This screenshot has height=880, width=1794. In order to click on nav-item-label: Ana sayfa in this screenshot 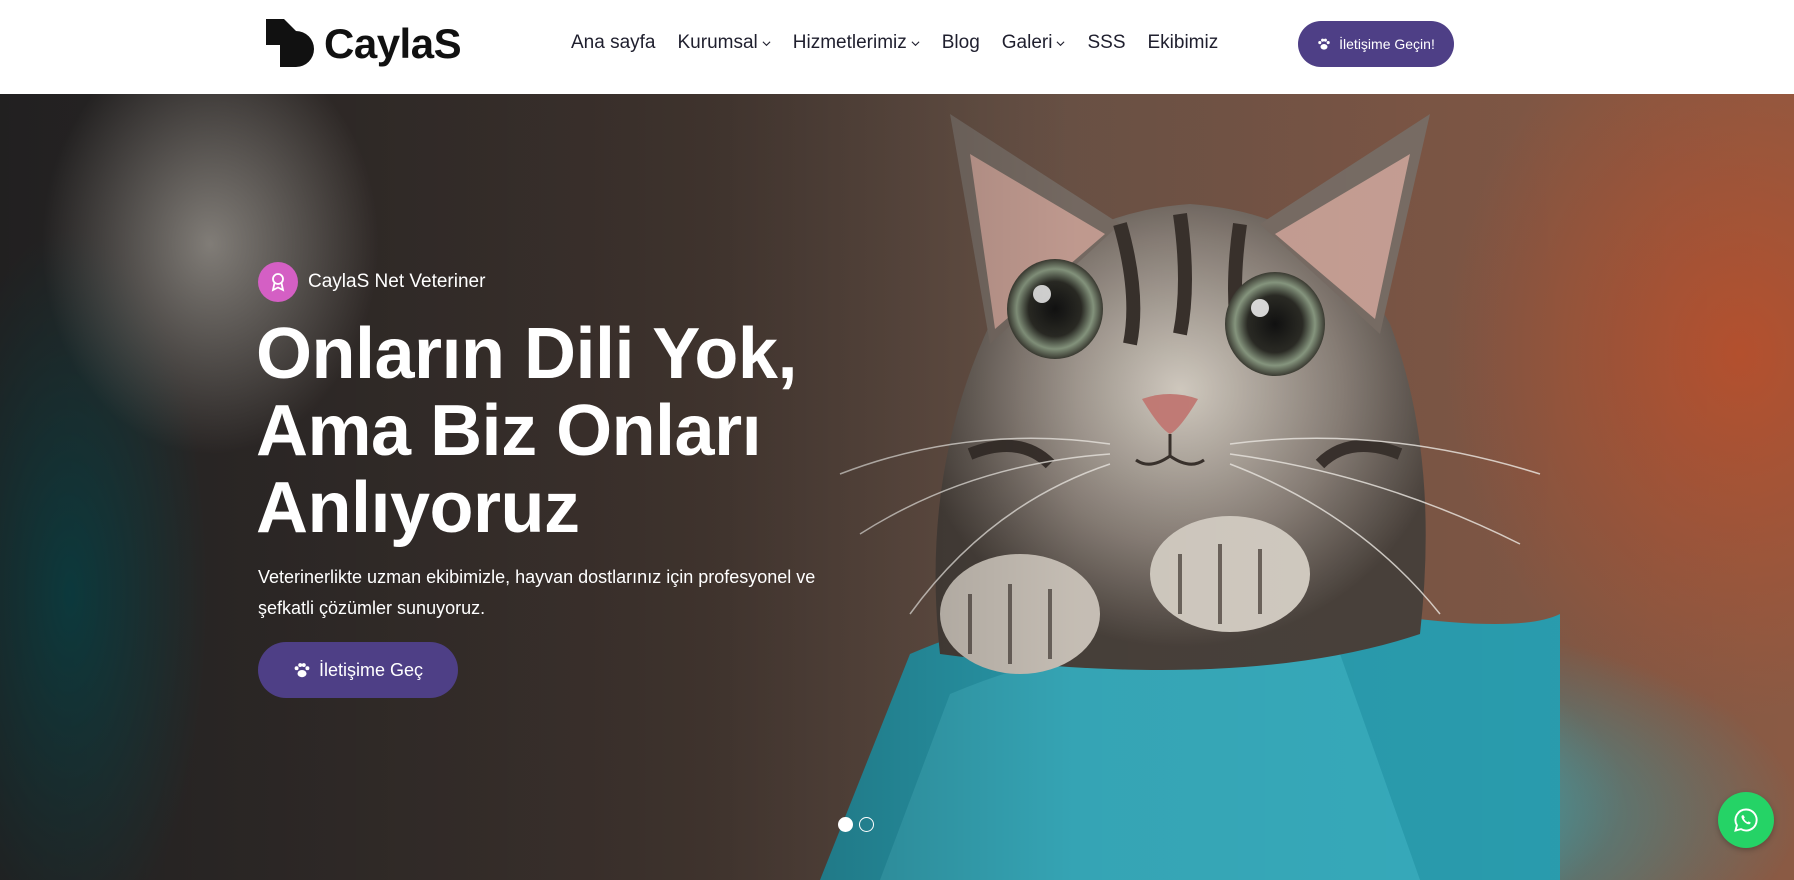, I will do `click(613, 42)`.